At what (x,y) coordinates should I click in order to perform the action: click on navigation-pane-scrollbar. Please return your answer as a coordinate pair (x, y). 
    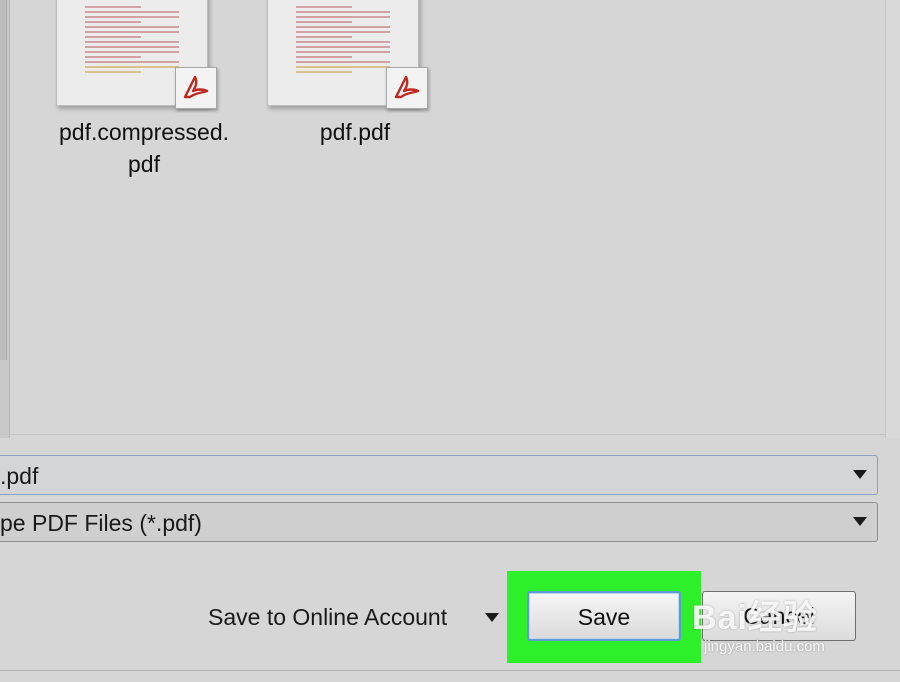
    Looking at the image, I should click on (5, 219).